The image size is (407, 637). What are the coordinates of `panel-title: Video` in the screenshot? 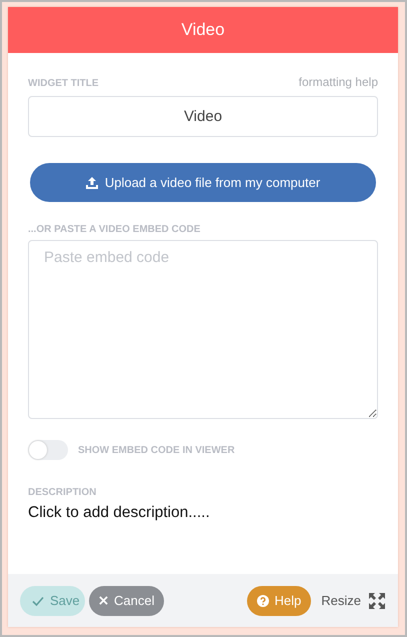 It's located at (203, 30).